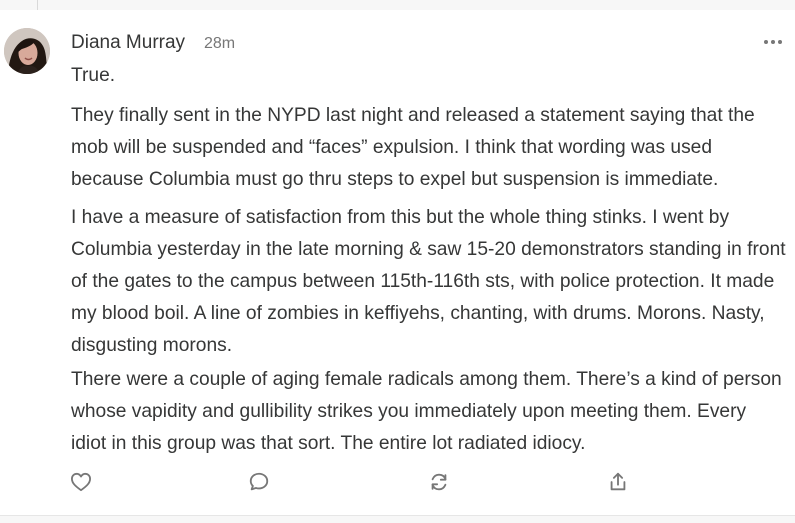  I want to click on more-horizontal-icon, so click(773, 42).